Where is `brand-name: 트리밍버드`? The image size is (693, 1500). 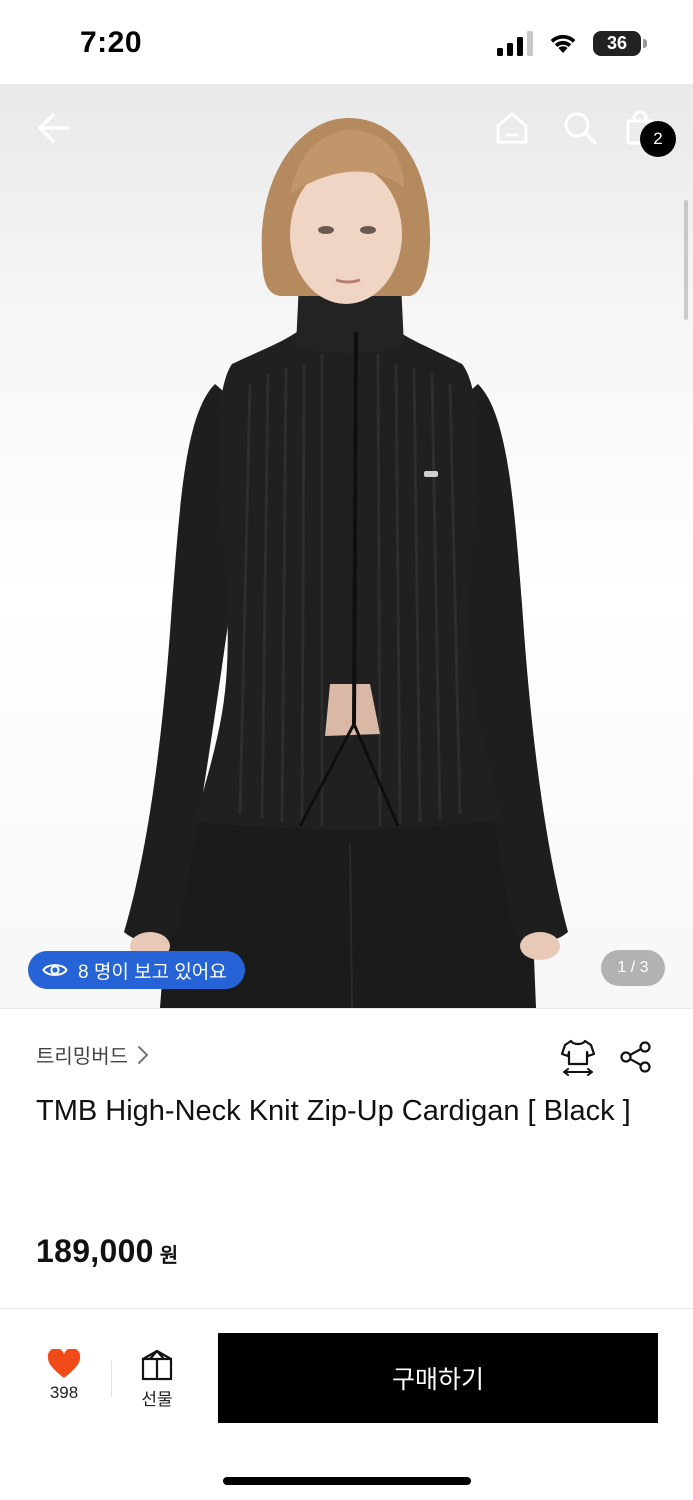 brand-name: 트리밍버드 is located at coordinates (82, 1057).